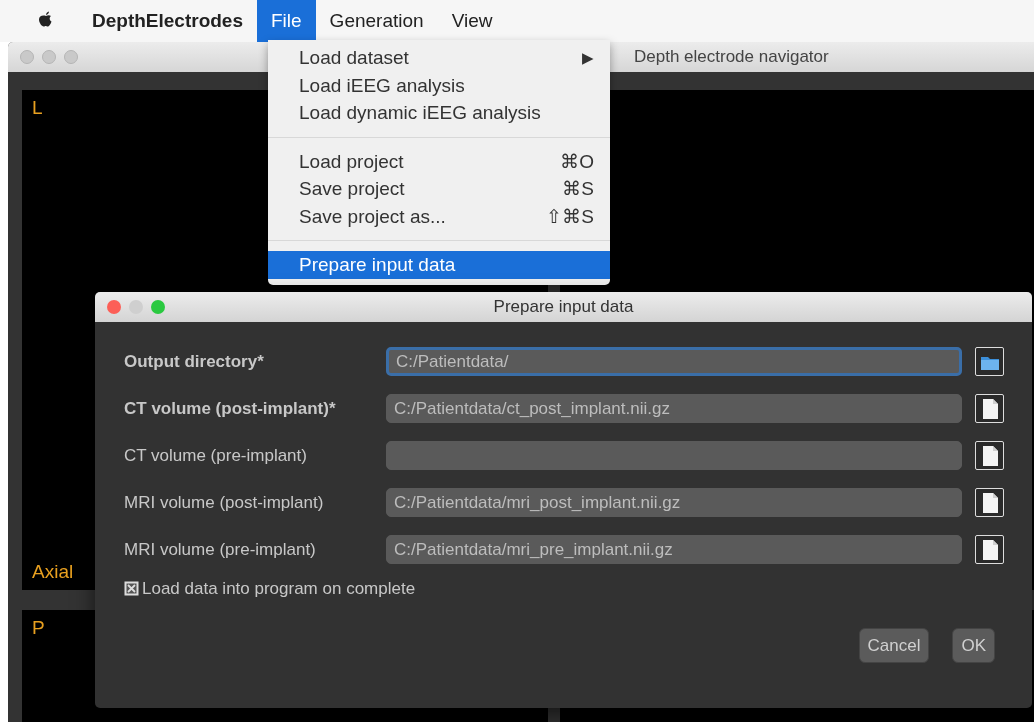  What do you see at coordinates (38, 628) in the screenshot?
I see `orientation-label: P` at bounding box center [38, 628].